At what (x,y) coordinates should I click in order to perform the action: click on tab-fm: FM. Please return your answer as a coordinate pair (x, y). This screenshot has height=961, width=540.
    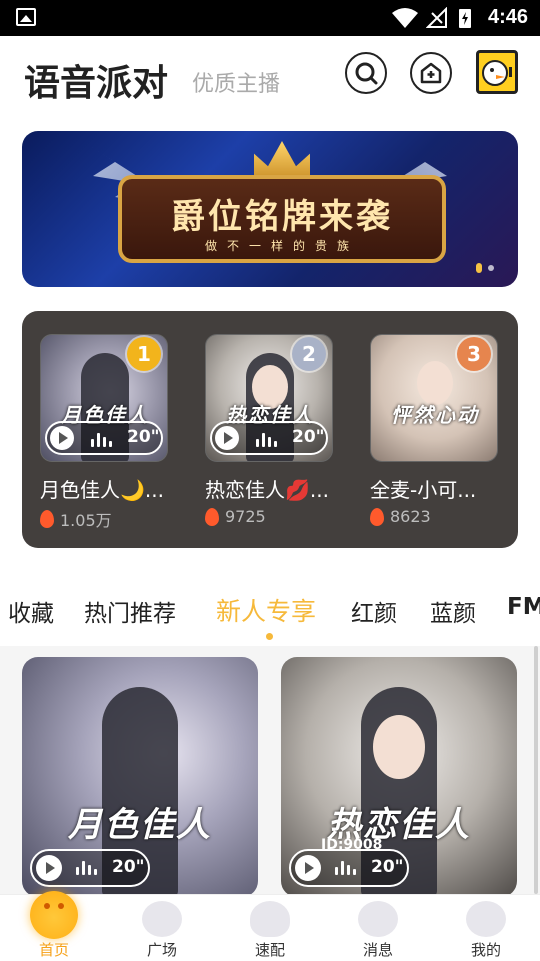
    Looking at the image, I should click on (523, 607).